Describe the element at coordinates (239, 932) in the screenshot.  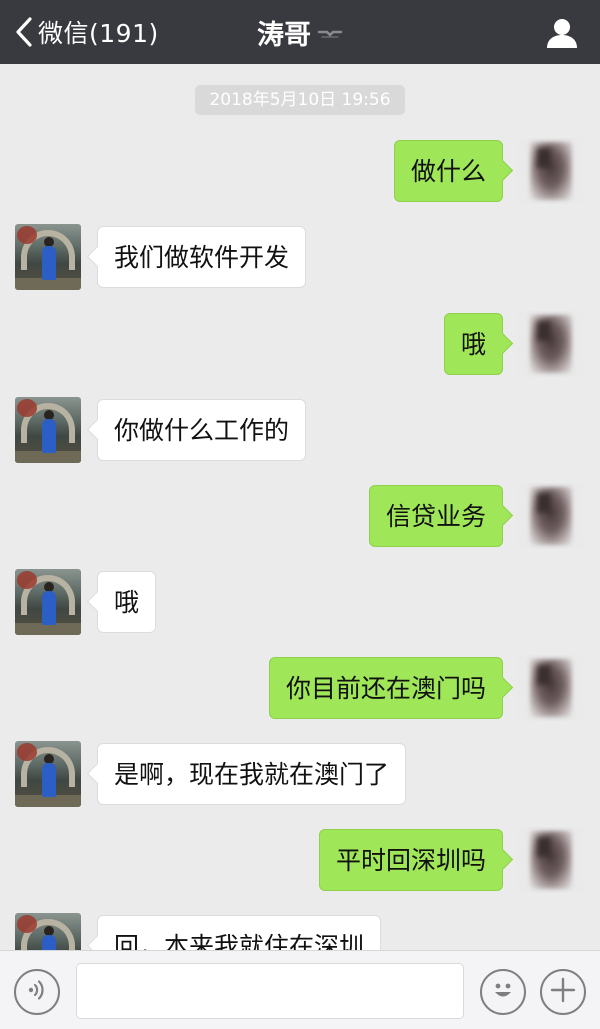
I see `friend-message-bubble: 回，本来我就住在深圳` at that location.